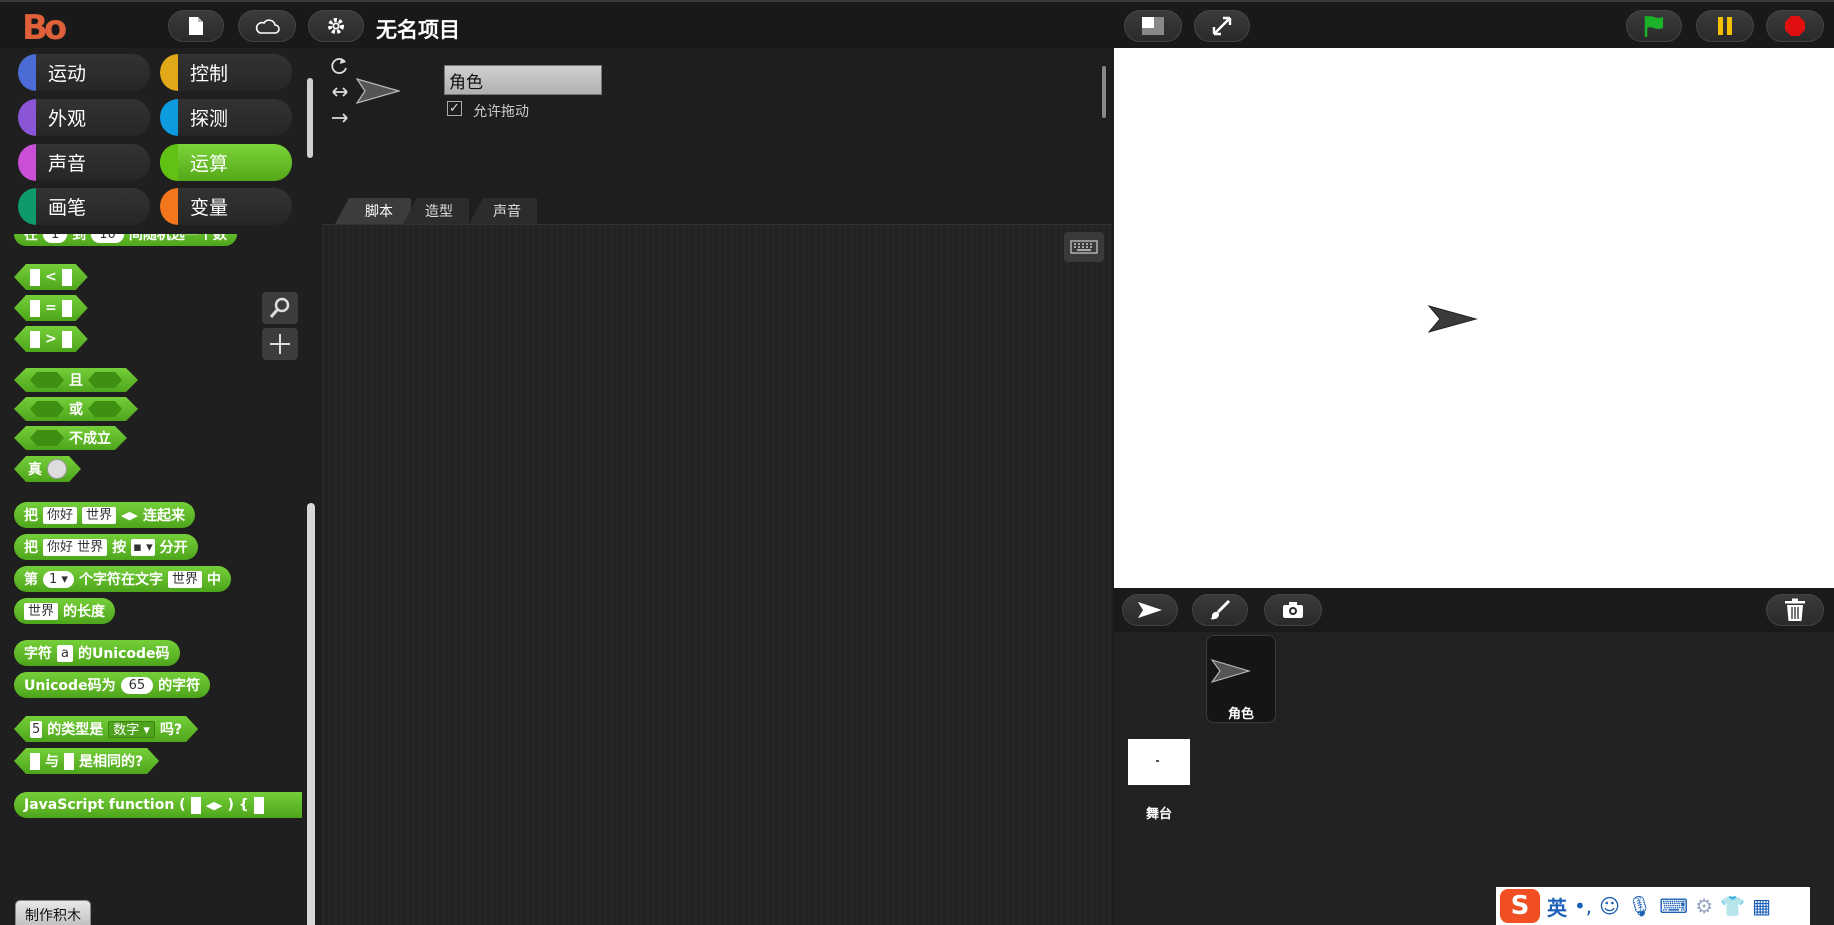 Image resolution: width=1834 pixels, height=925 pixels. Describe the element at coordinates (1725, 26) in the screenshot. I see `pause-button` at that location.